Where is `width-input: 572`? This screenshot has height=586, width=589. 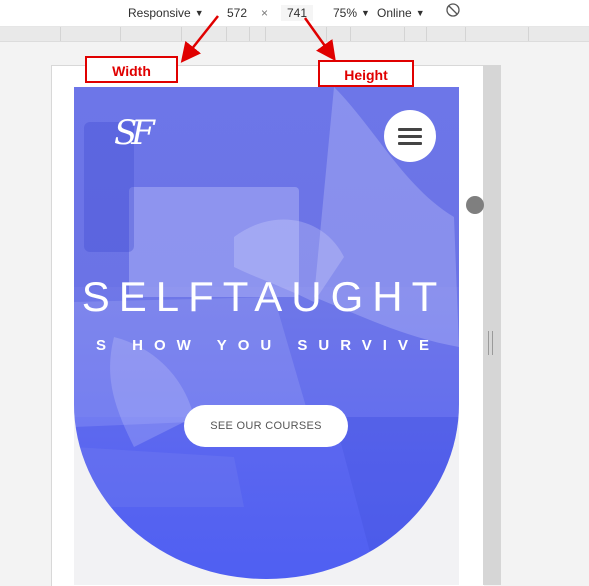 width-input: 572 is located at coordinates (237, 13).